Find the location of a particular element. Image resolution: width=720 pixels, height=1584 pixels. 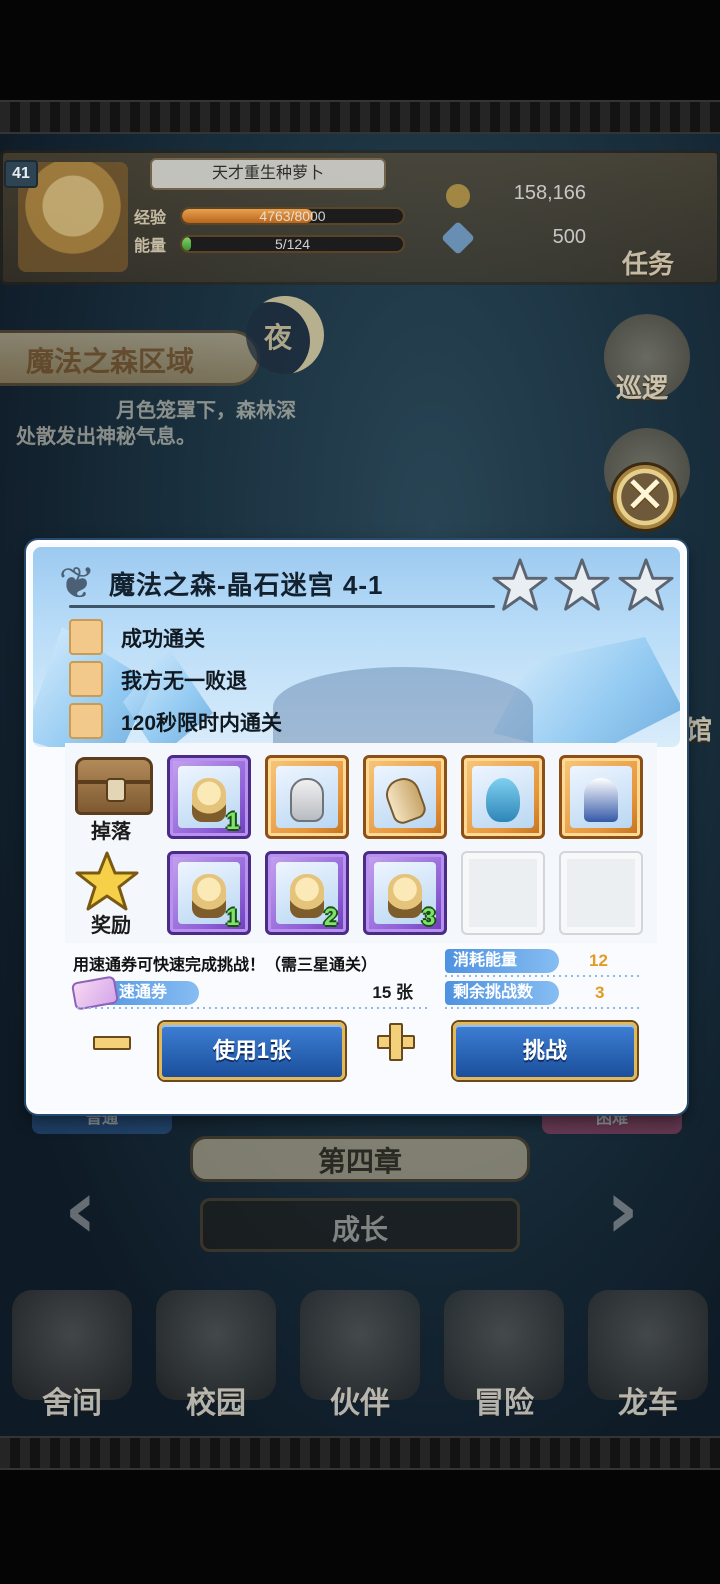

reward-star-icon is located at coordinates (107, 881).